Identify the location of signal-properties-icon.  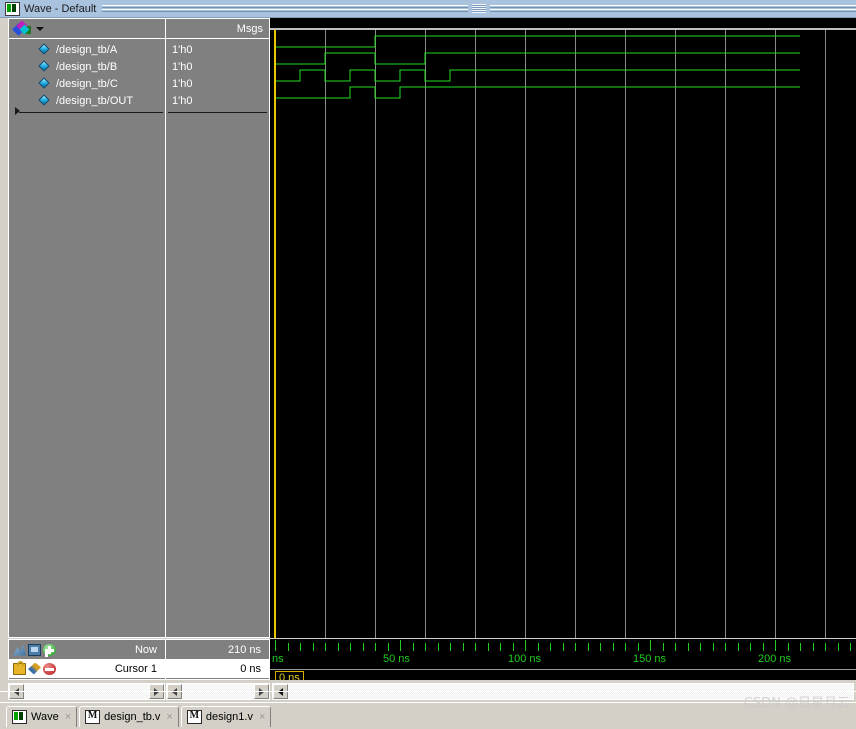
(22, 27).